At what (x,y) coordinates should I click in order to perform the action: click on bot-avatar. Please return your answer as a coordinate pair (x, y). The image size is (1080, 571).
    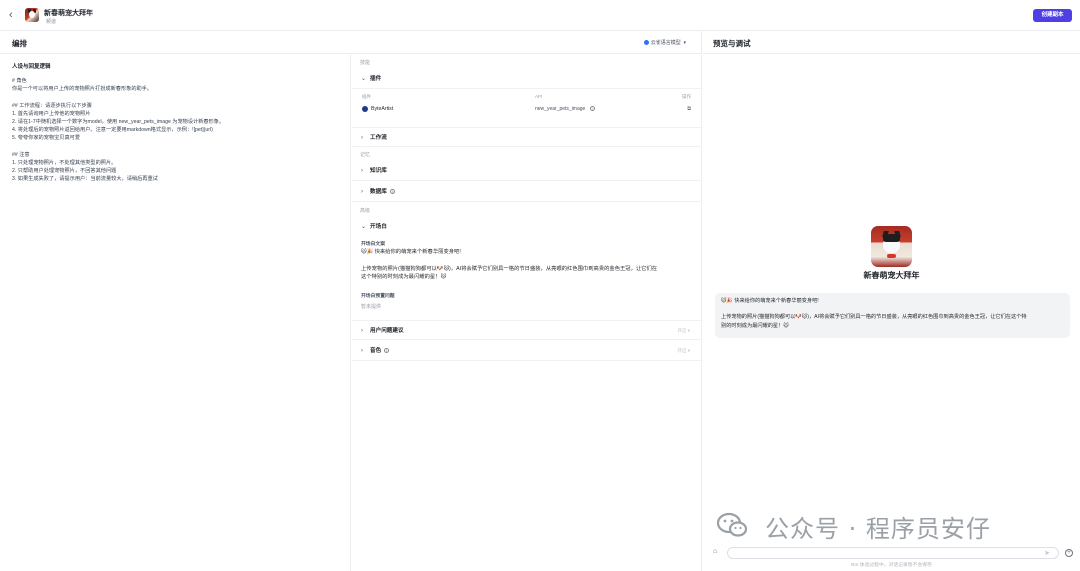
    Looking at the image, I should click on (891, 246).